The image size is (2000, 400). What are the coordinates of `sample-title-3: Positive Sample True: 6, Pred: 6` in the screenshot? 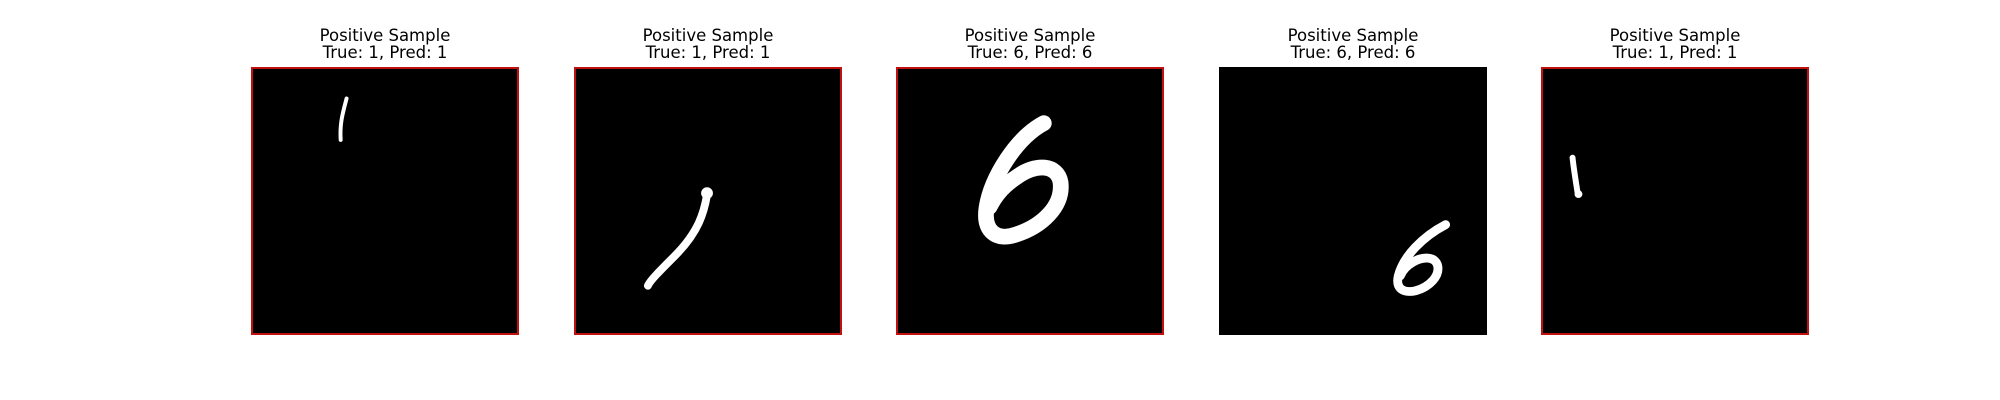 It's located at (1030, 47).